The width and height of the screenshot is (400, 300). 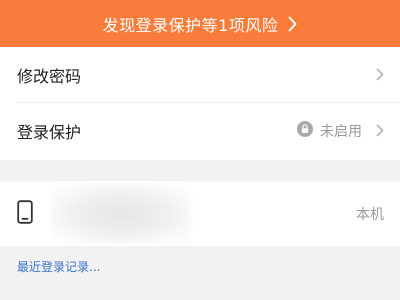 I want to click on login-protection-status: 未启用, so click(x=341, y=132).